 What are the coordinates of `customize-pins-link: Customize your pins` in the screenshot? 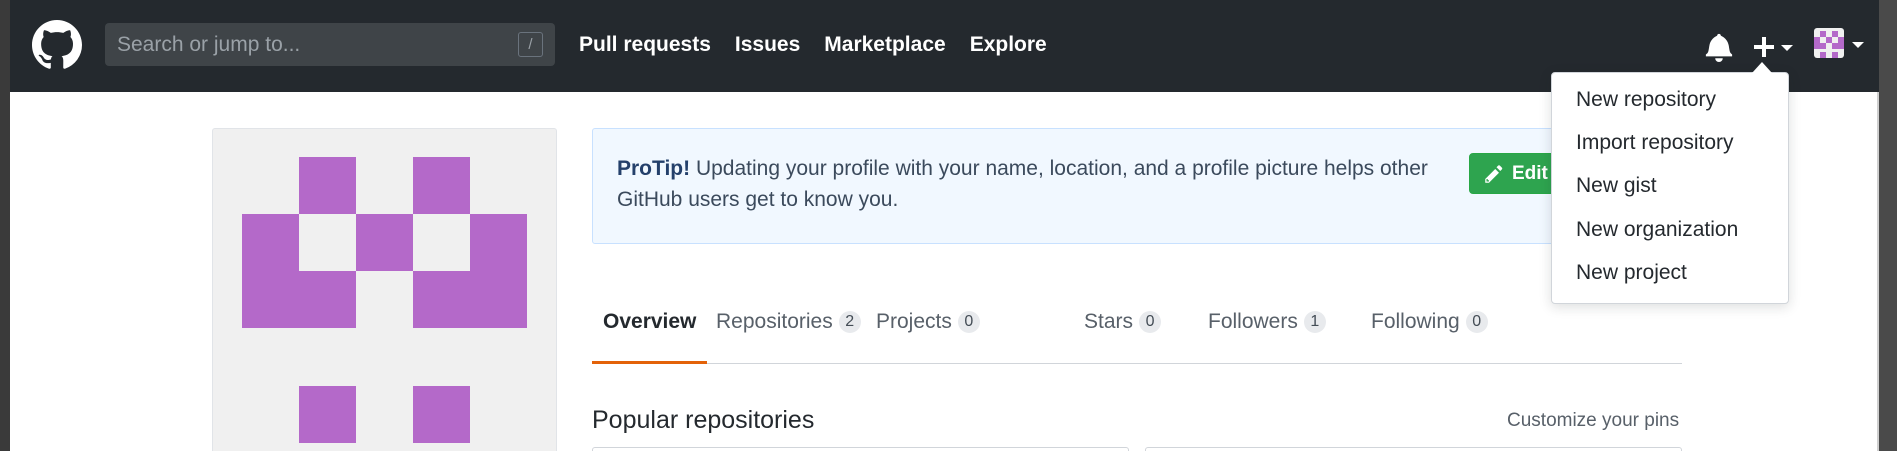 It's located at (1593, 421).